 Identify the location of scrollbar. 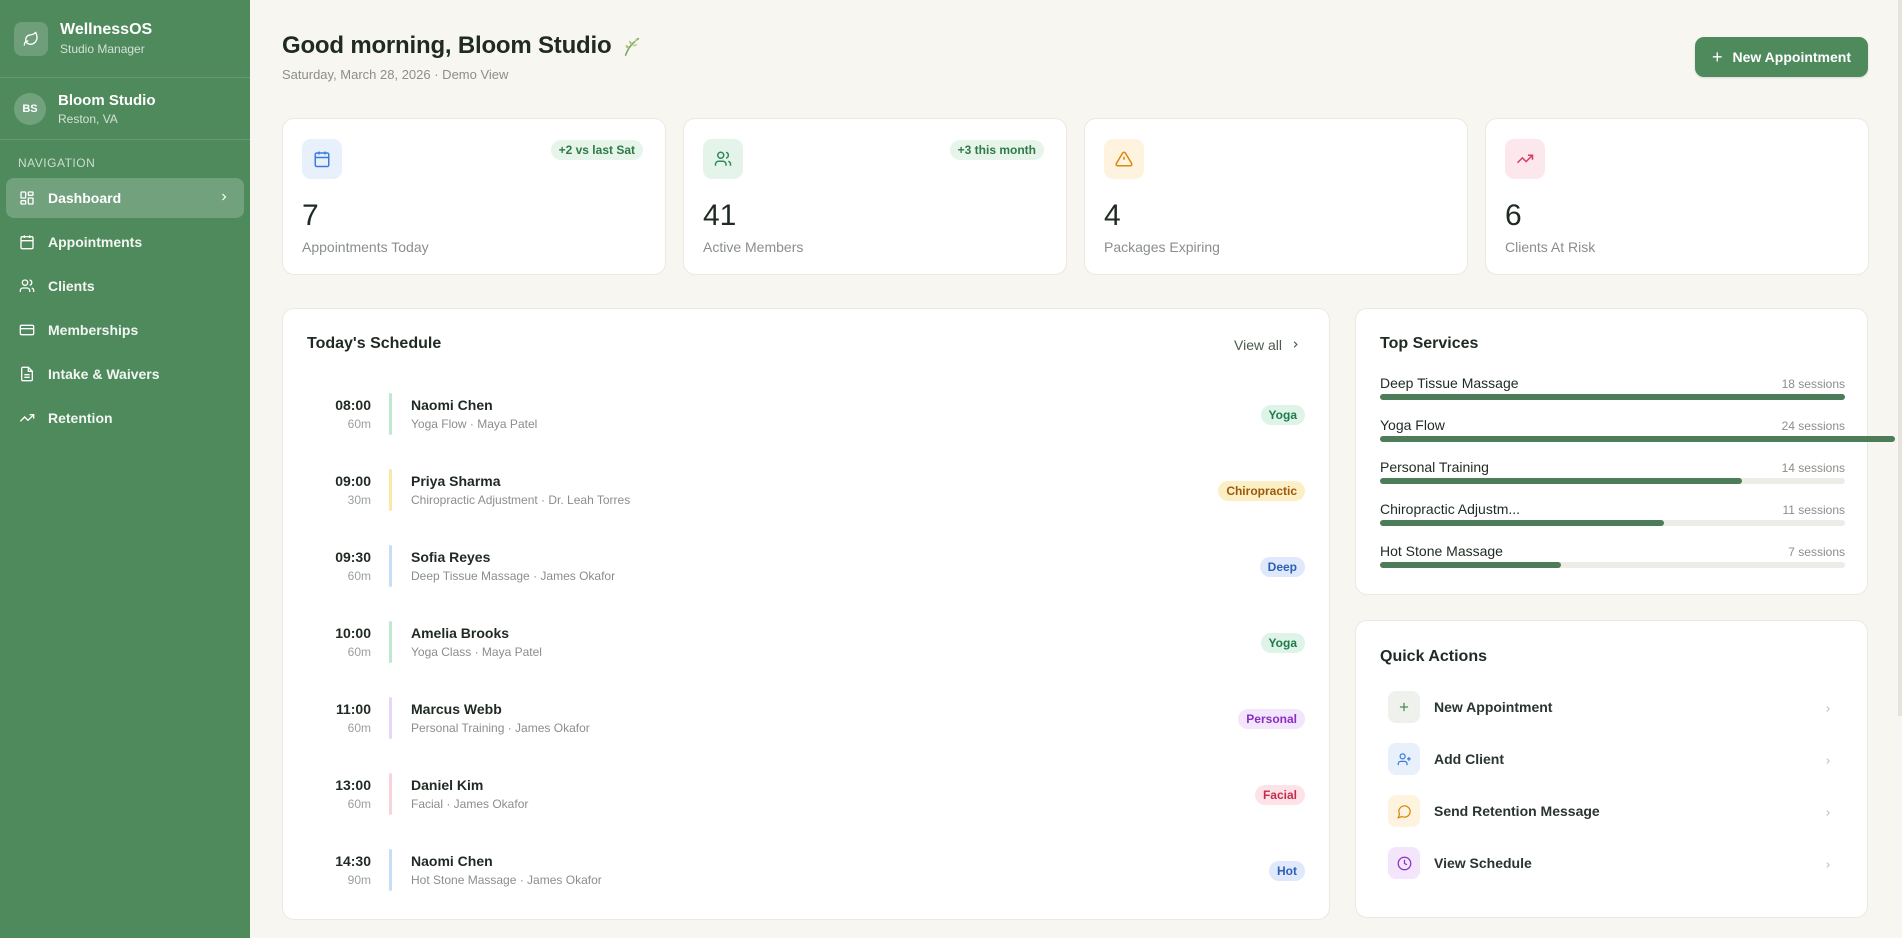
(1900, 358).